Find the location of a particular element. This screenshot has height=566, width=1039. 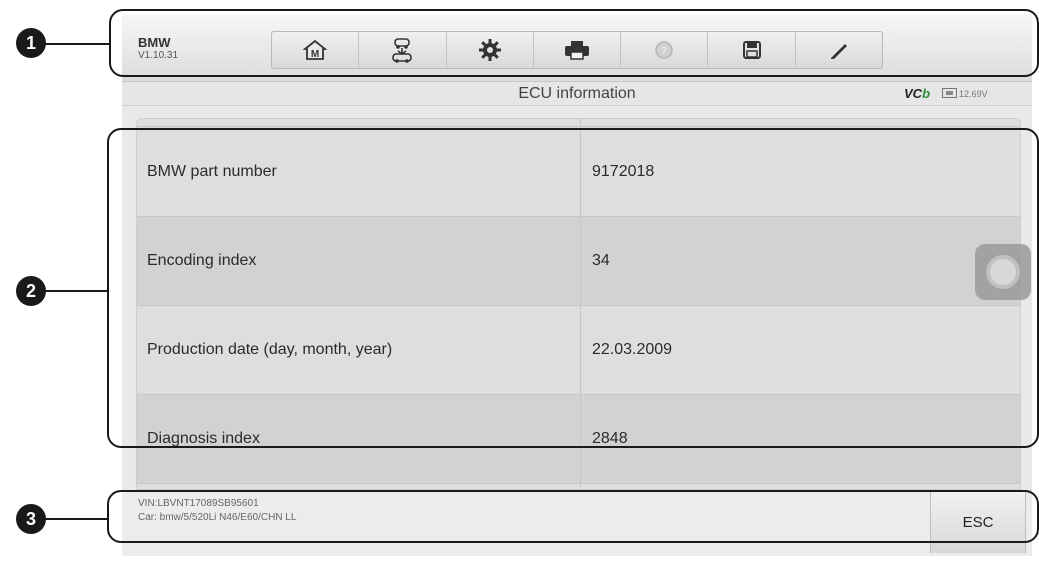

battery-voltage: 12.69V is located at coordinates (973, 94).